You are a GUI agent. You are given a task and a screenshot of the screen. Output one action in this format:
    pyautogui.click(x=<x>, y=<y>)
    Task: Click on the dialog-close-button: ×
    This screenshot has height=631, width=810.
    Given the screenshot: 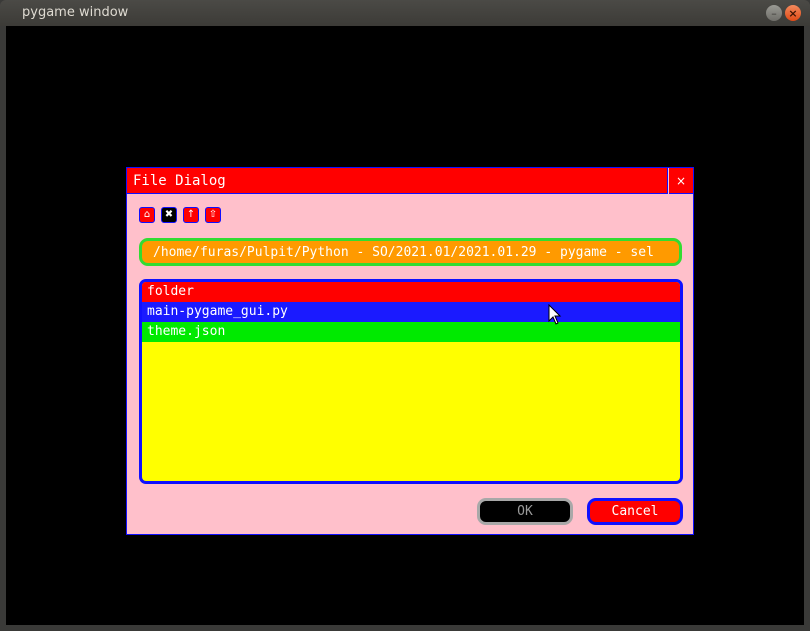 What is the action you would take?
    pyautogui.click(x=681, y=181)
    